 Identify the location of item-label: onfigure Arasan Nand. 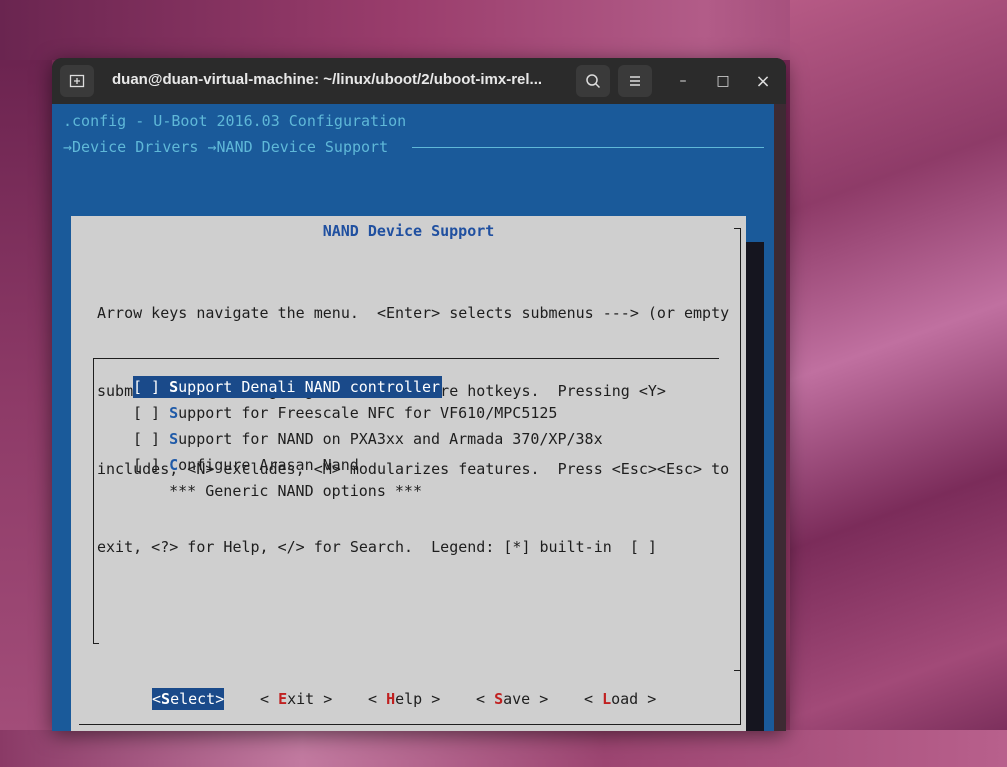
(268, 465).